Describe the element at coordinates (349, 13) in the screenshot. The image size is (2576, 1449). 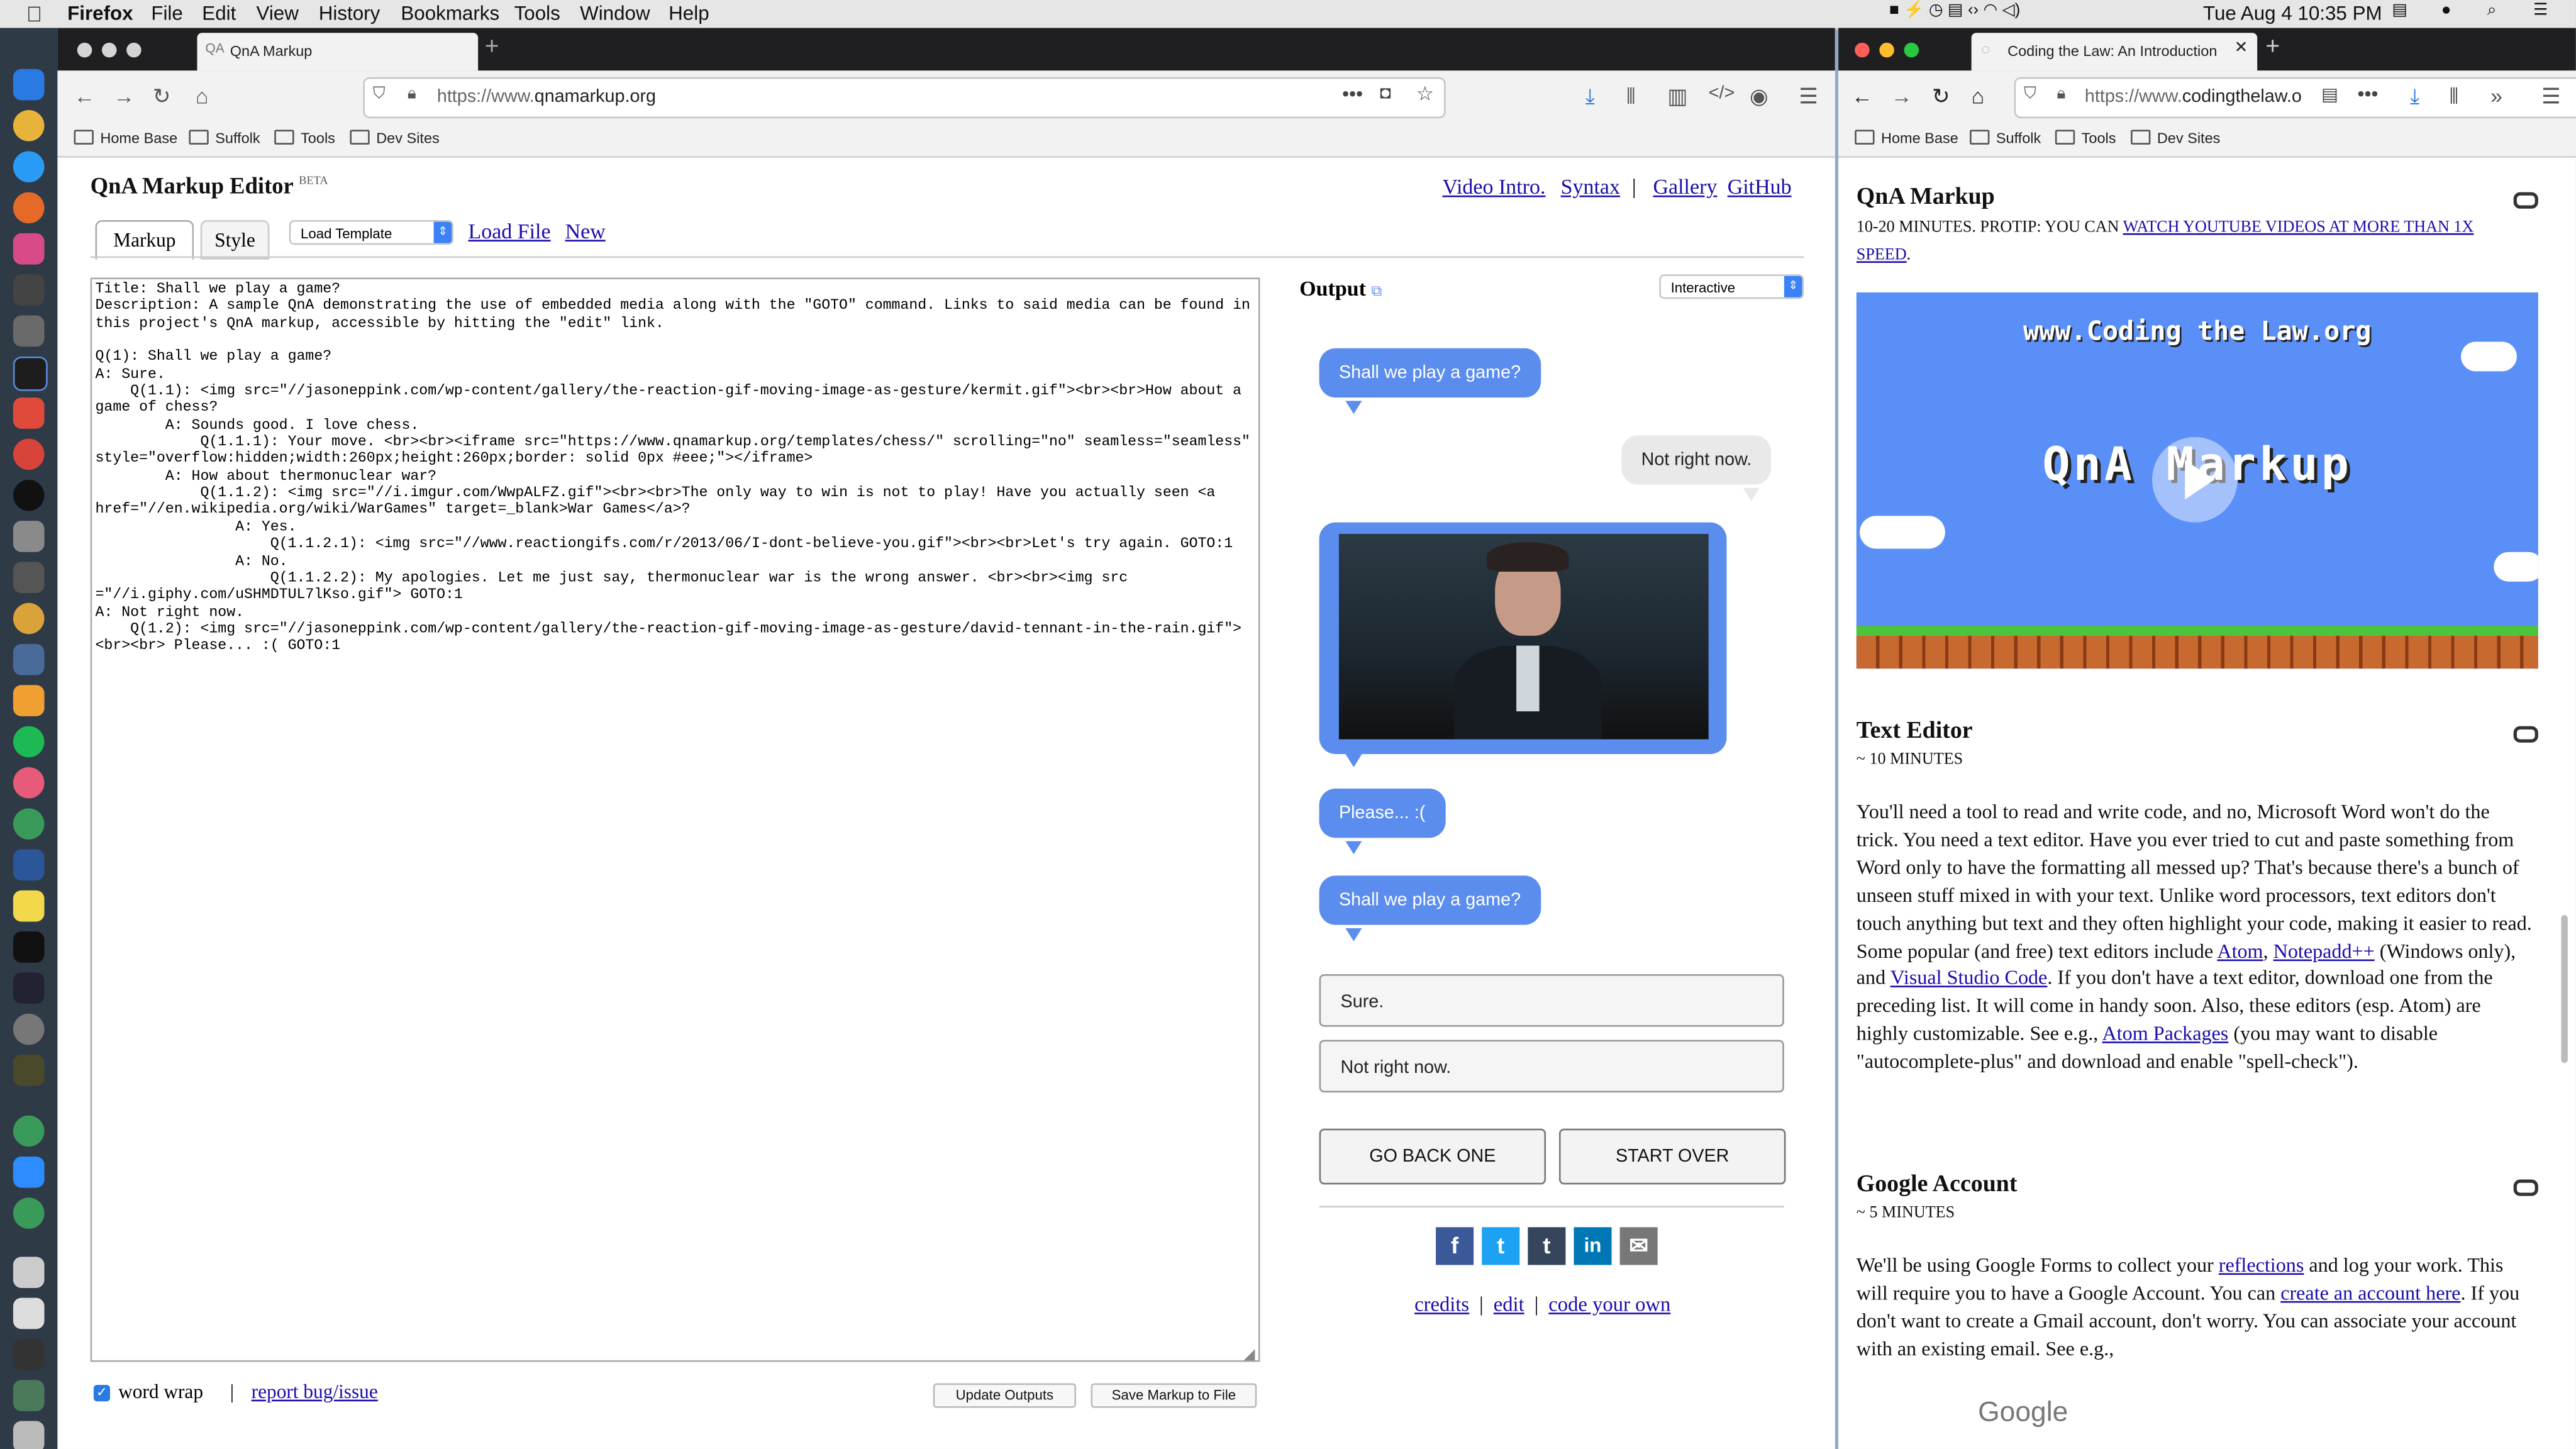
I see `menu-history: History` at that location.